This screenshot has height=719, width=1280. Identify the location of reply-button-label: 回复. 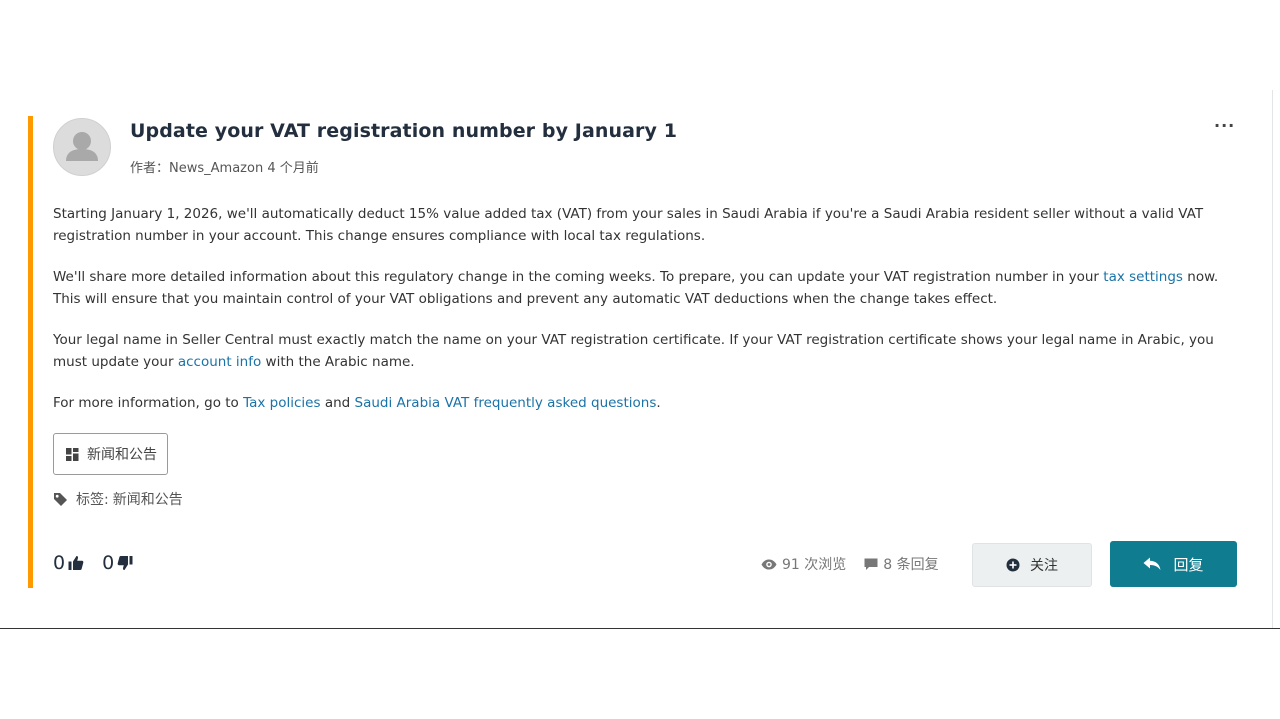
(1188, 564).